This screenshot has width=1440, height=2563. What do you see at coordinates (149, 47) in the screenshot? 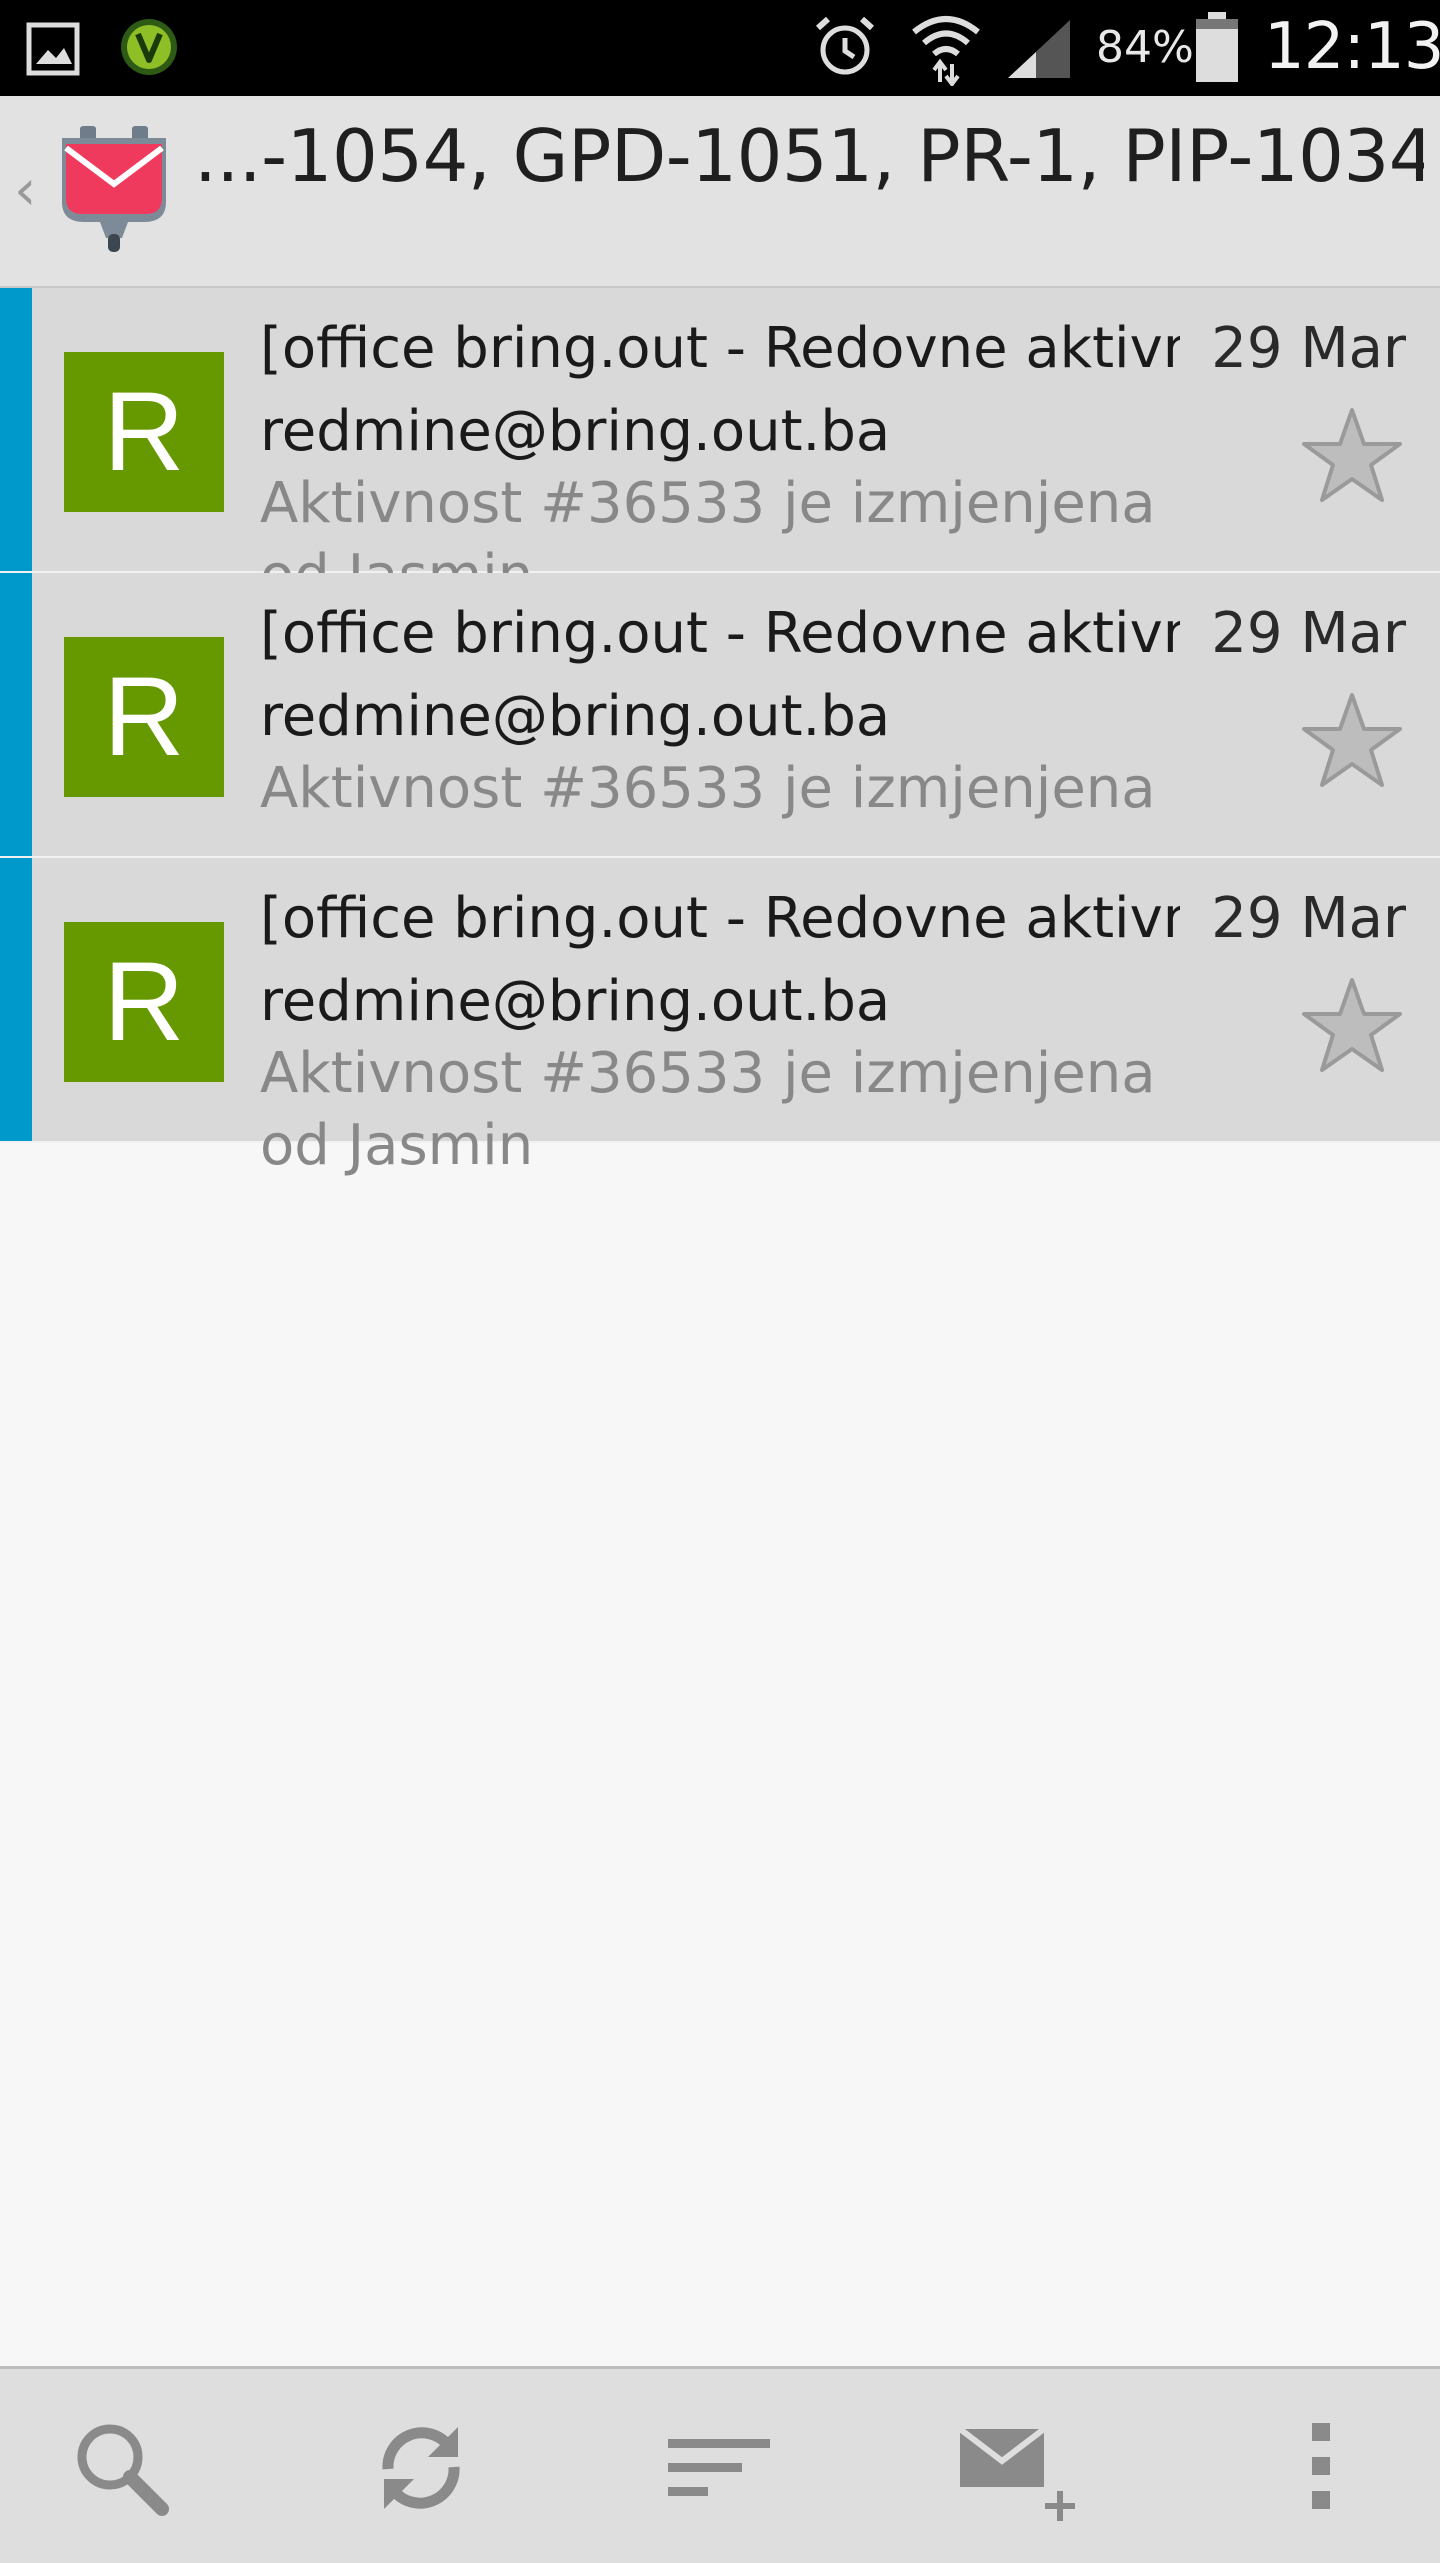
I see `vine-icon` at bounding box center [149, 47].